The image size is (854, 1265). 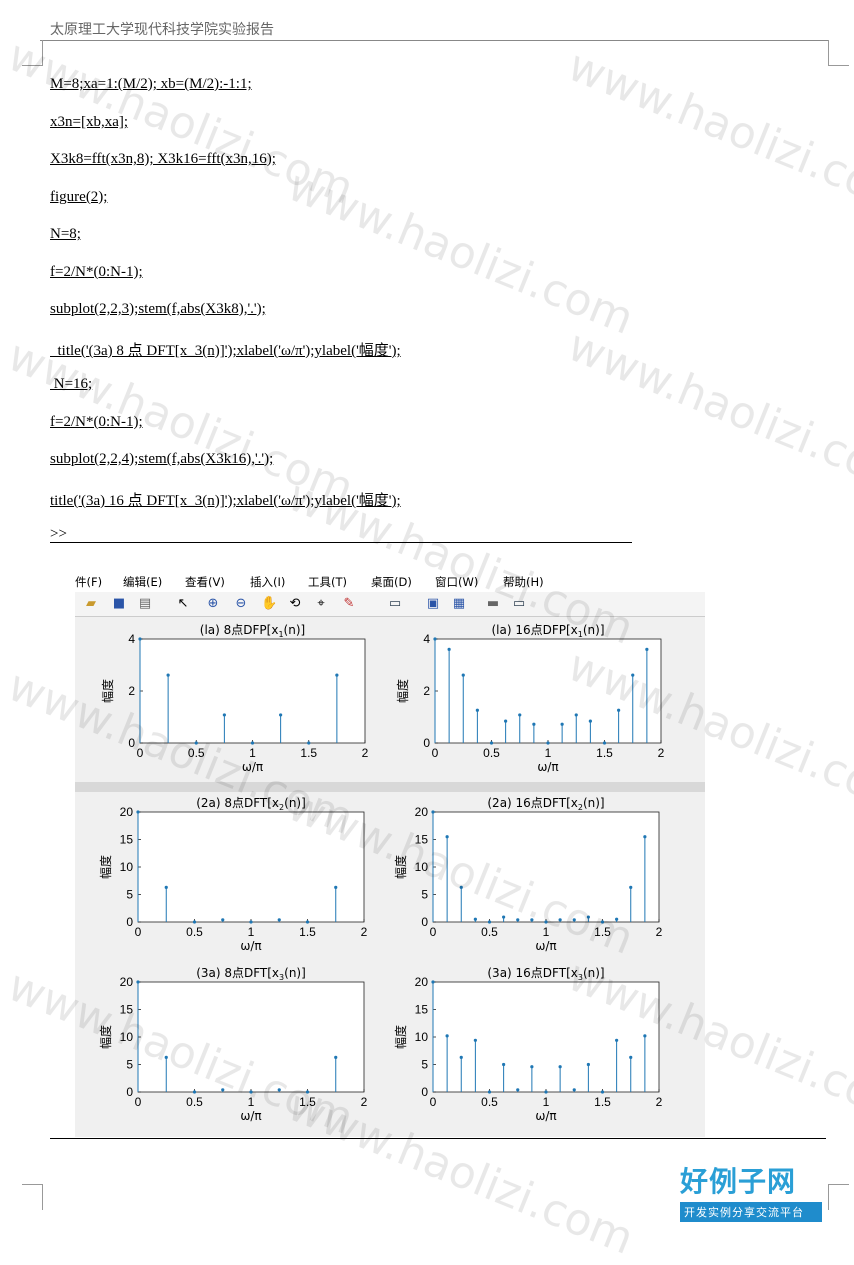 What do you see at coordinates (659, 1102) in the screenshot?
I see `x-tick-label: 2` at bounding box center [659, 1102].